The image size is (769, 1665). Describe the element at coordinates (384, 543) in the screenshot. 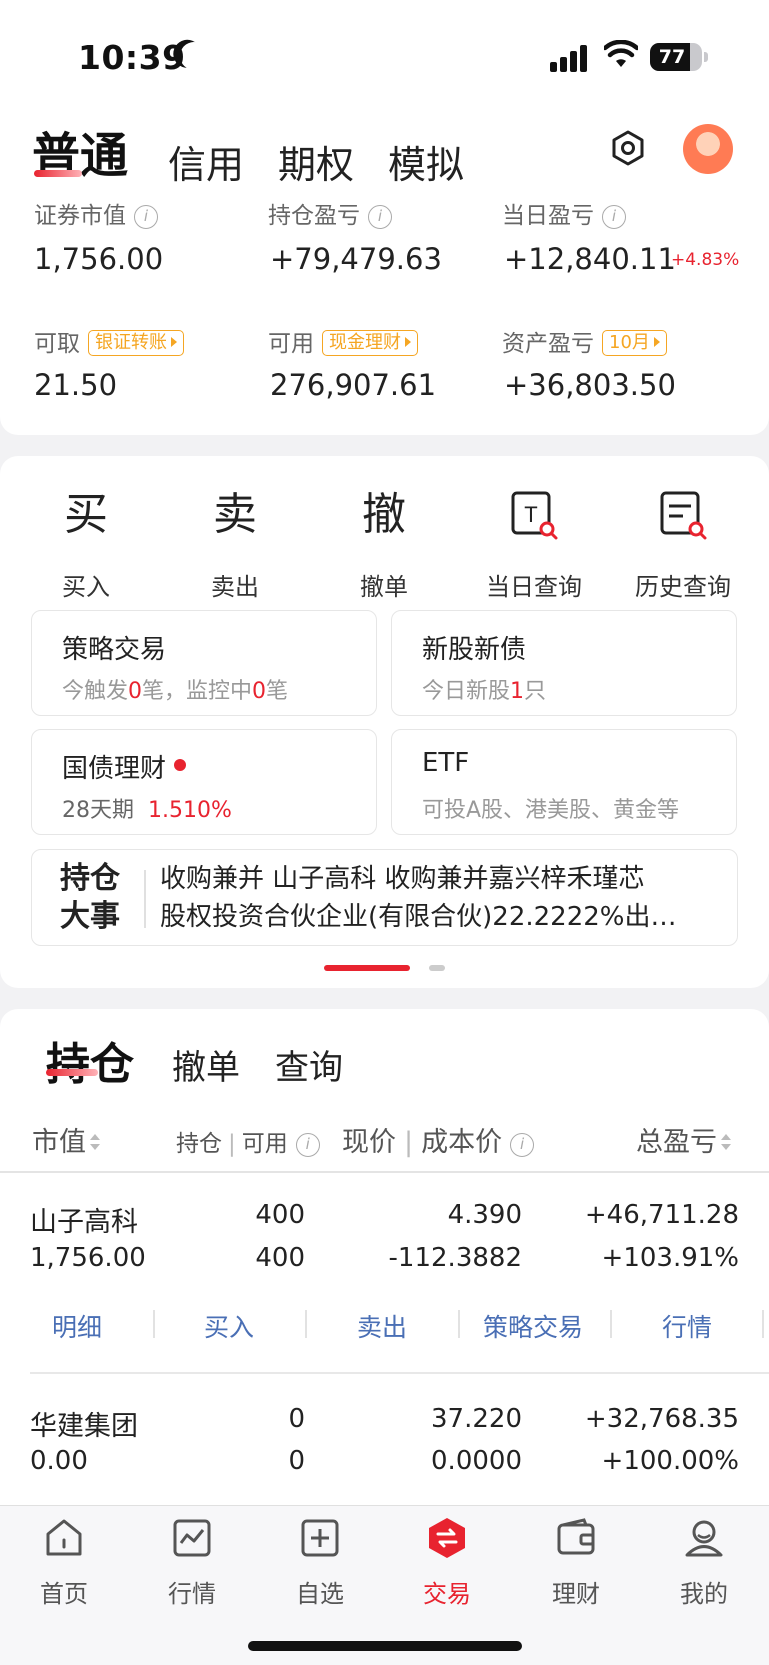

I see `cancel-order-button: 撤 撤单` at that location.